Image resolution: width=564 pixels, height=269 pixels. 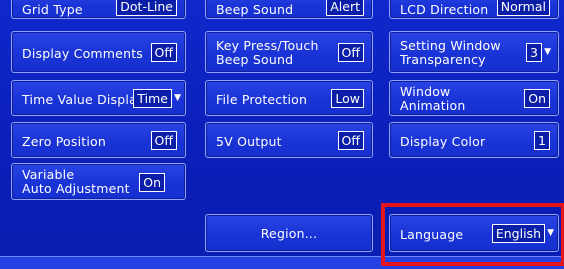 I want to click on time-value-display-value: Time, so click(x=152, y=98).